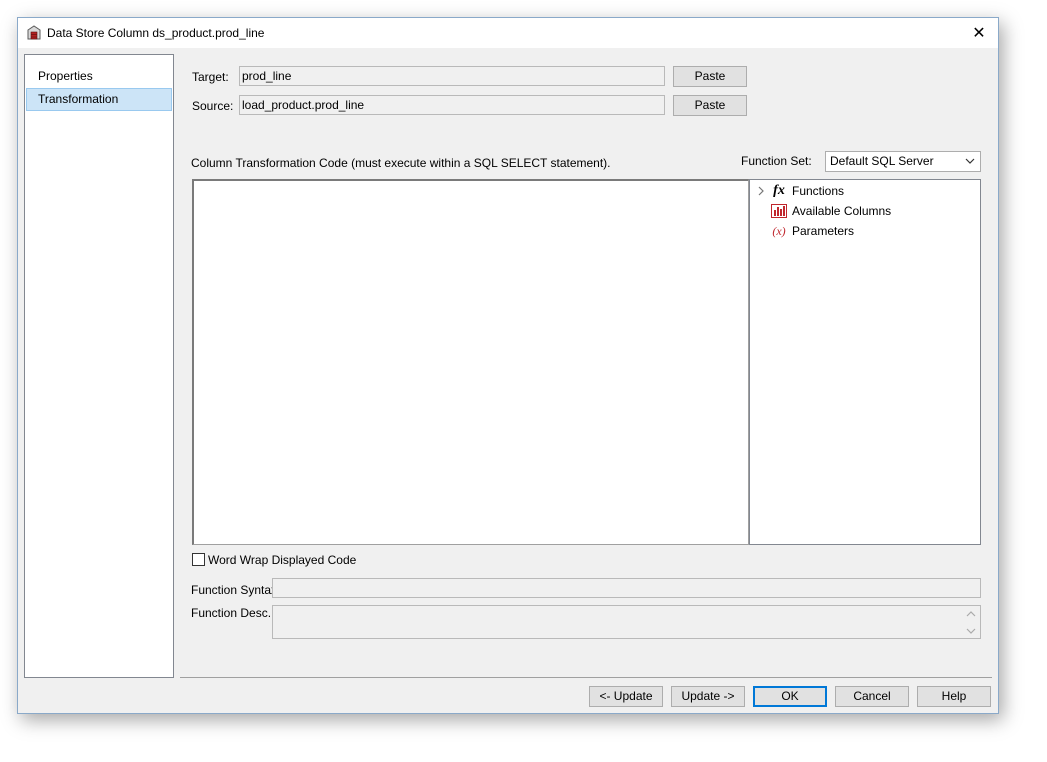  I want to click on word-wrap-checkbox, so click(198, 559).